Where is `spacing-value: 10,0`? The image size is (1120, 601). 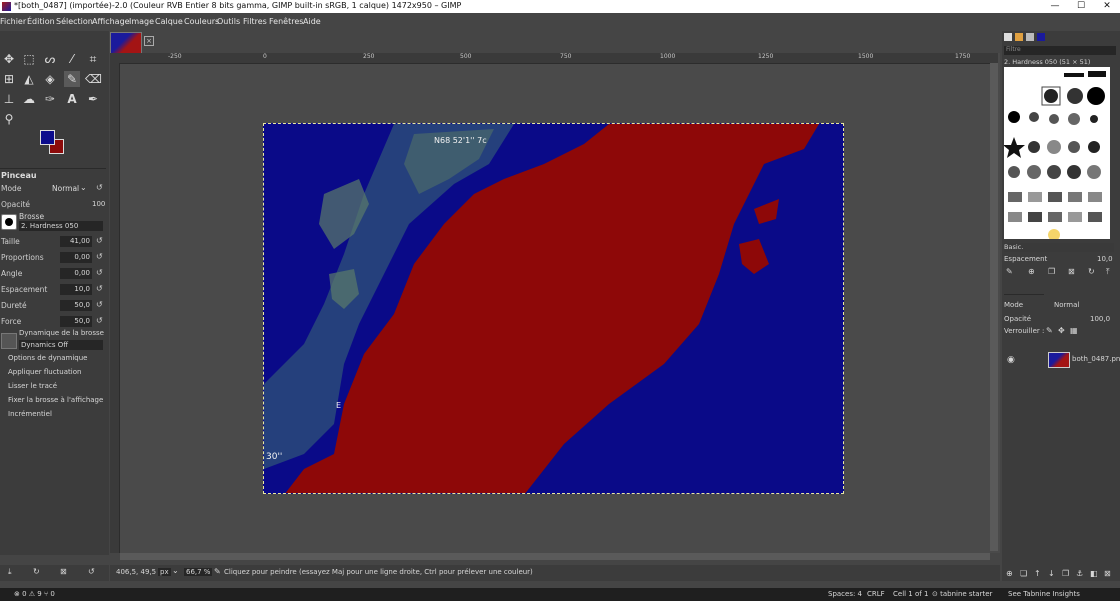 spacing-value: 10,0 is located at coordinates (76, 289).